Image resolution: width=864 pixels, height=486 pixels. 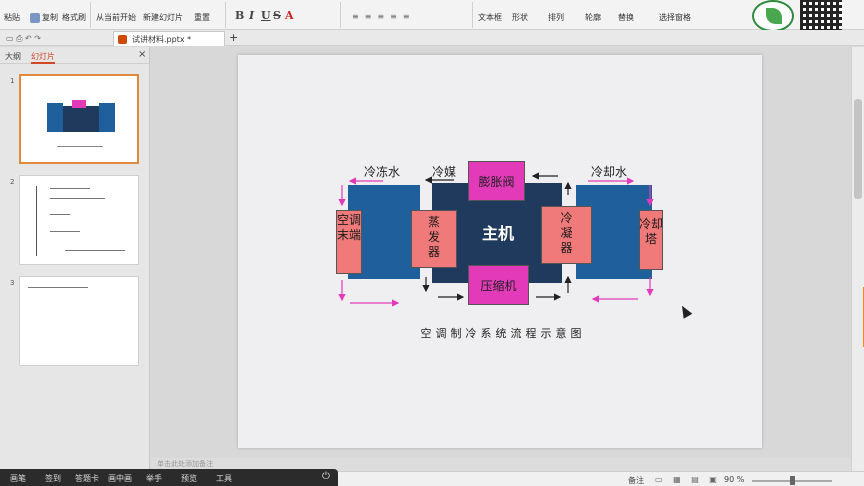 What do you see at coordinates (162, 39) in the screenshot?
I see `document-title: 试讲材料.pptx *` at bounding box center [162, 39].